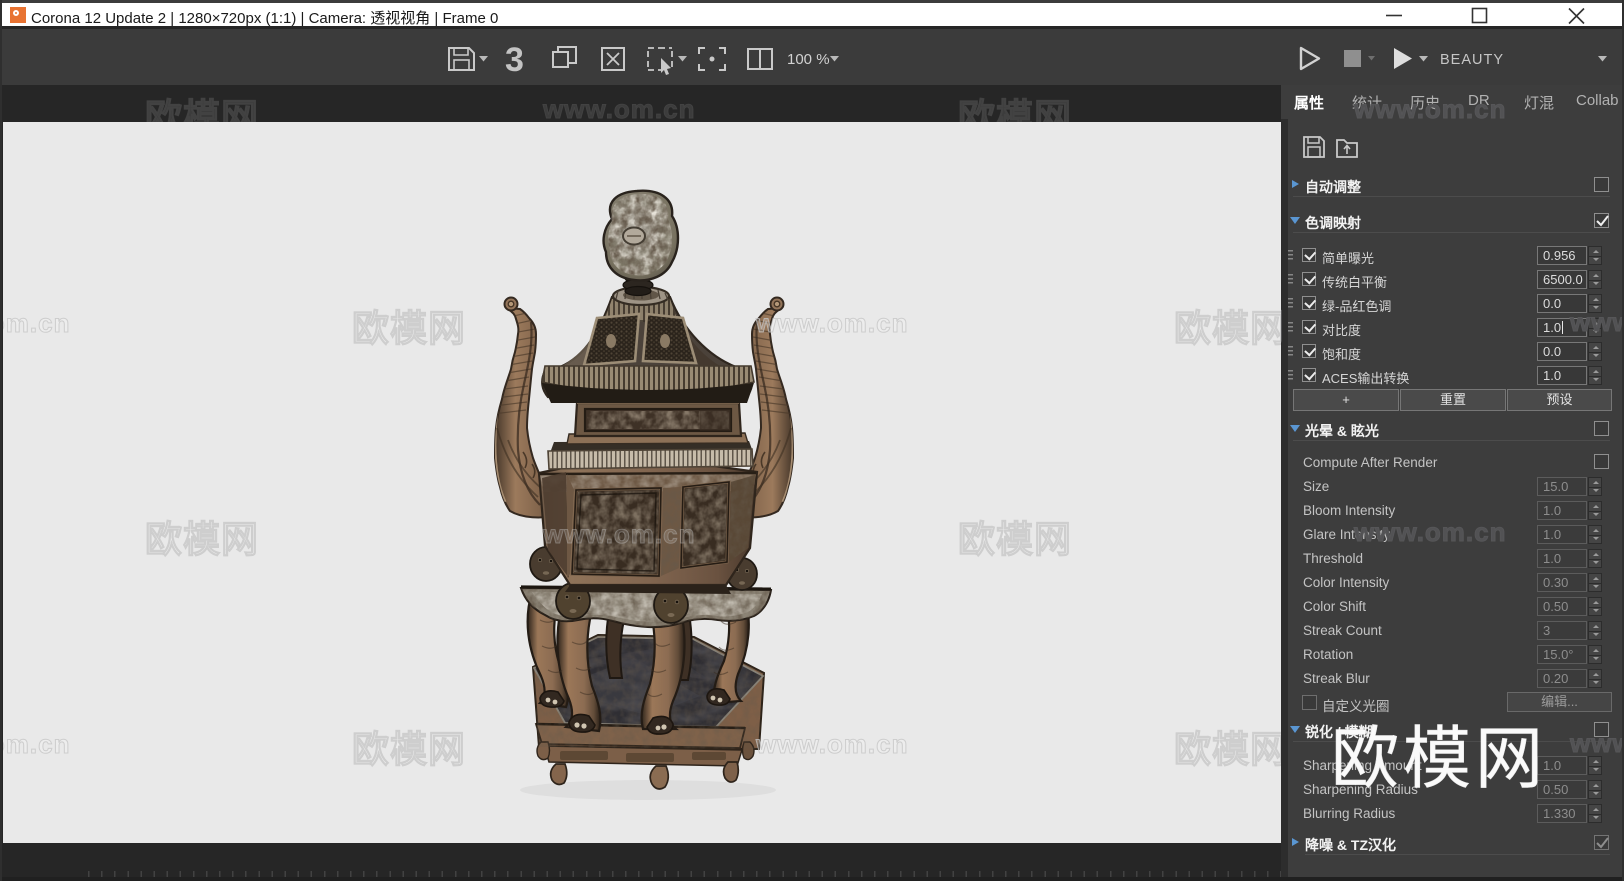 The image size is (1624, 881). What do you see at coordinates (514, 60) in the screenshot?
I see `svg-text: 3` at bounding box center [514, 60].